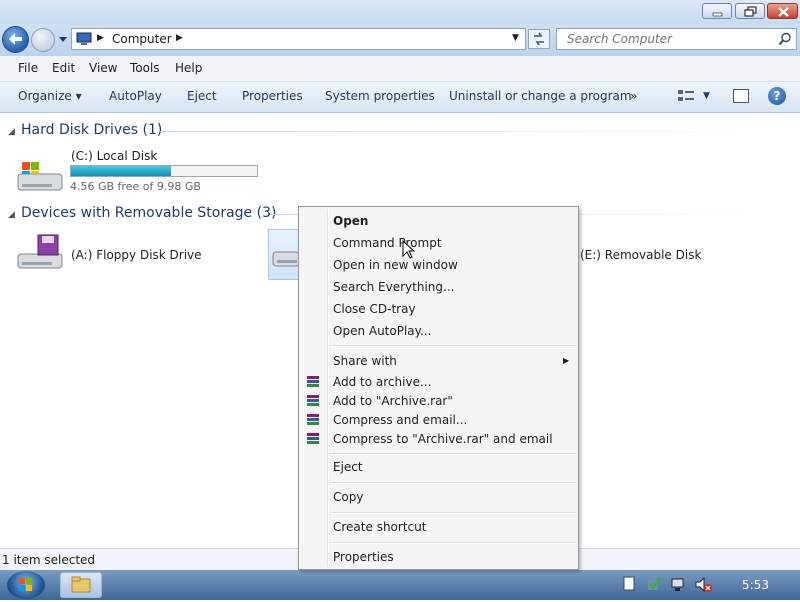 The height and width of the screenshot is (602, 800). What do you see at coordinates (63, 39) in the screenshot?
I see `recent-pages-dropdown-icon` at bounding box center [63, 39].